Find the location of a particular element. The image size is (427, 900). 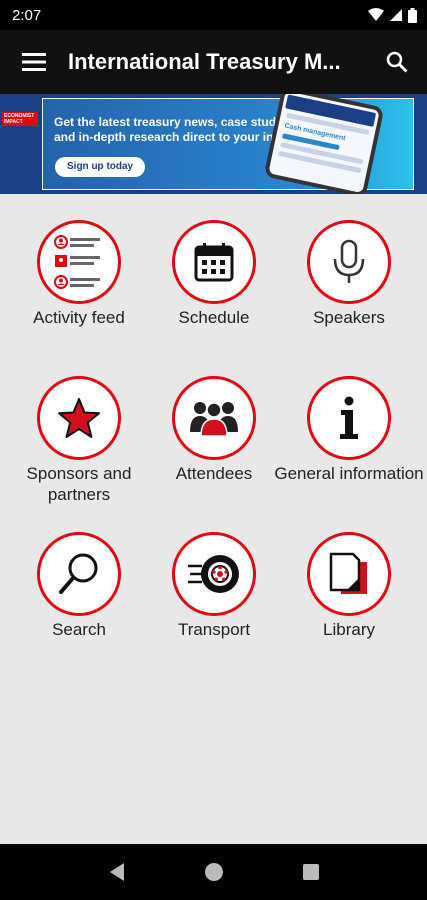

document-icon is located at coordinates (348, 573).